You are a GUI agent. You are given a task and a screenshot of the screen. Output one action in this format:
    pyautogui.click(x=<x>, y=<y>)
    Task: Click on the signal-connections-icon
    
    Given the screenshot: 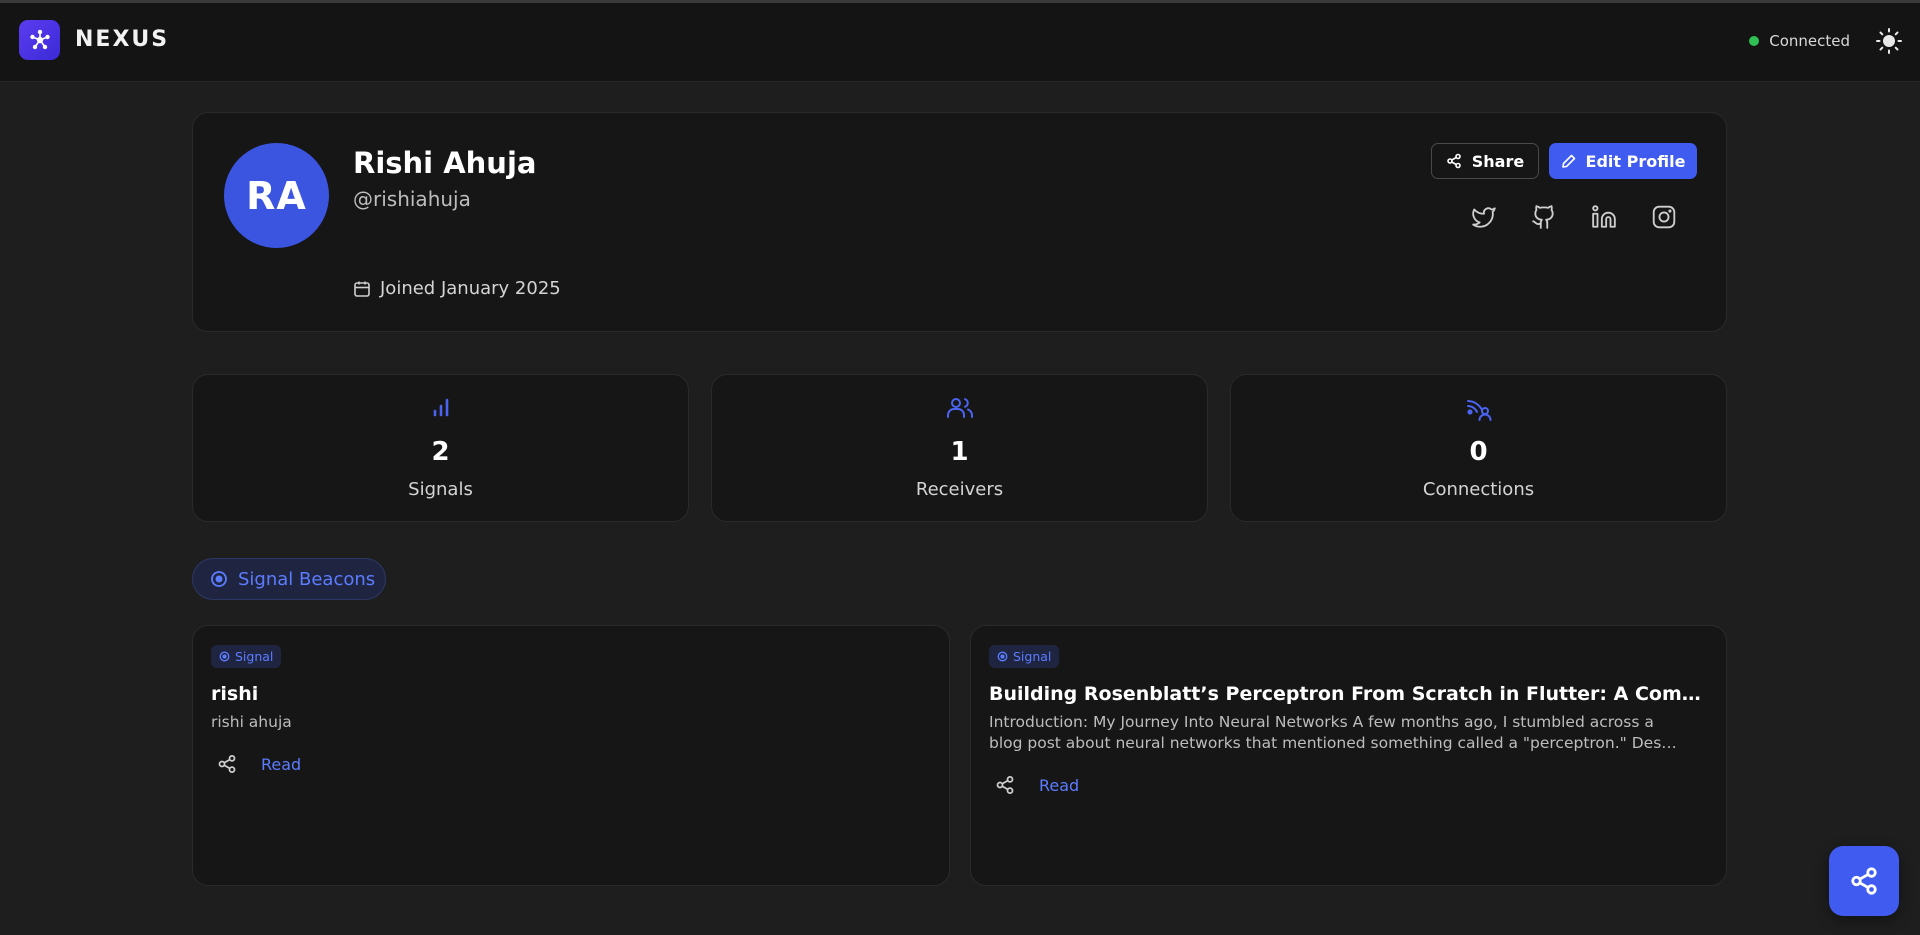 What is the action you would take?
    pyautogui.click(x=1478, y=410)
    